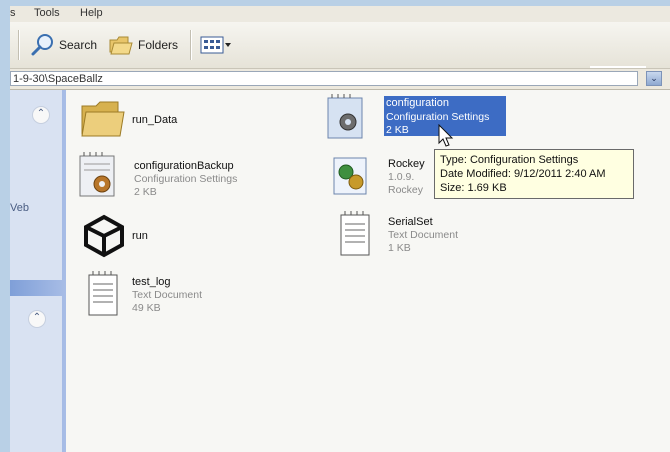 This screenshot has width=670, height=452. Describe the element at coordinates (406, 190) in the screenshot. I see `file-size: Rockey` at that location.